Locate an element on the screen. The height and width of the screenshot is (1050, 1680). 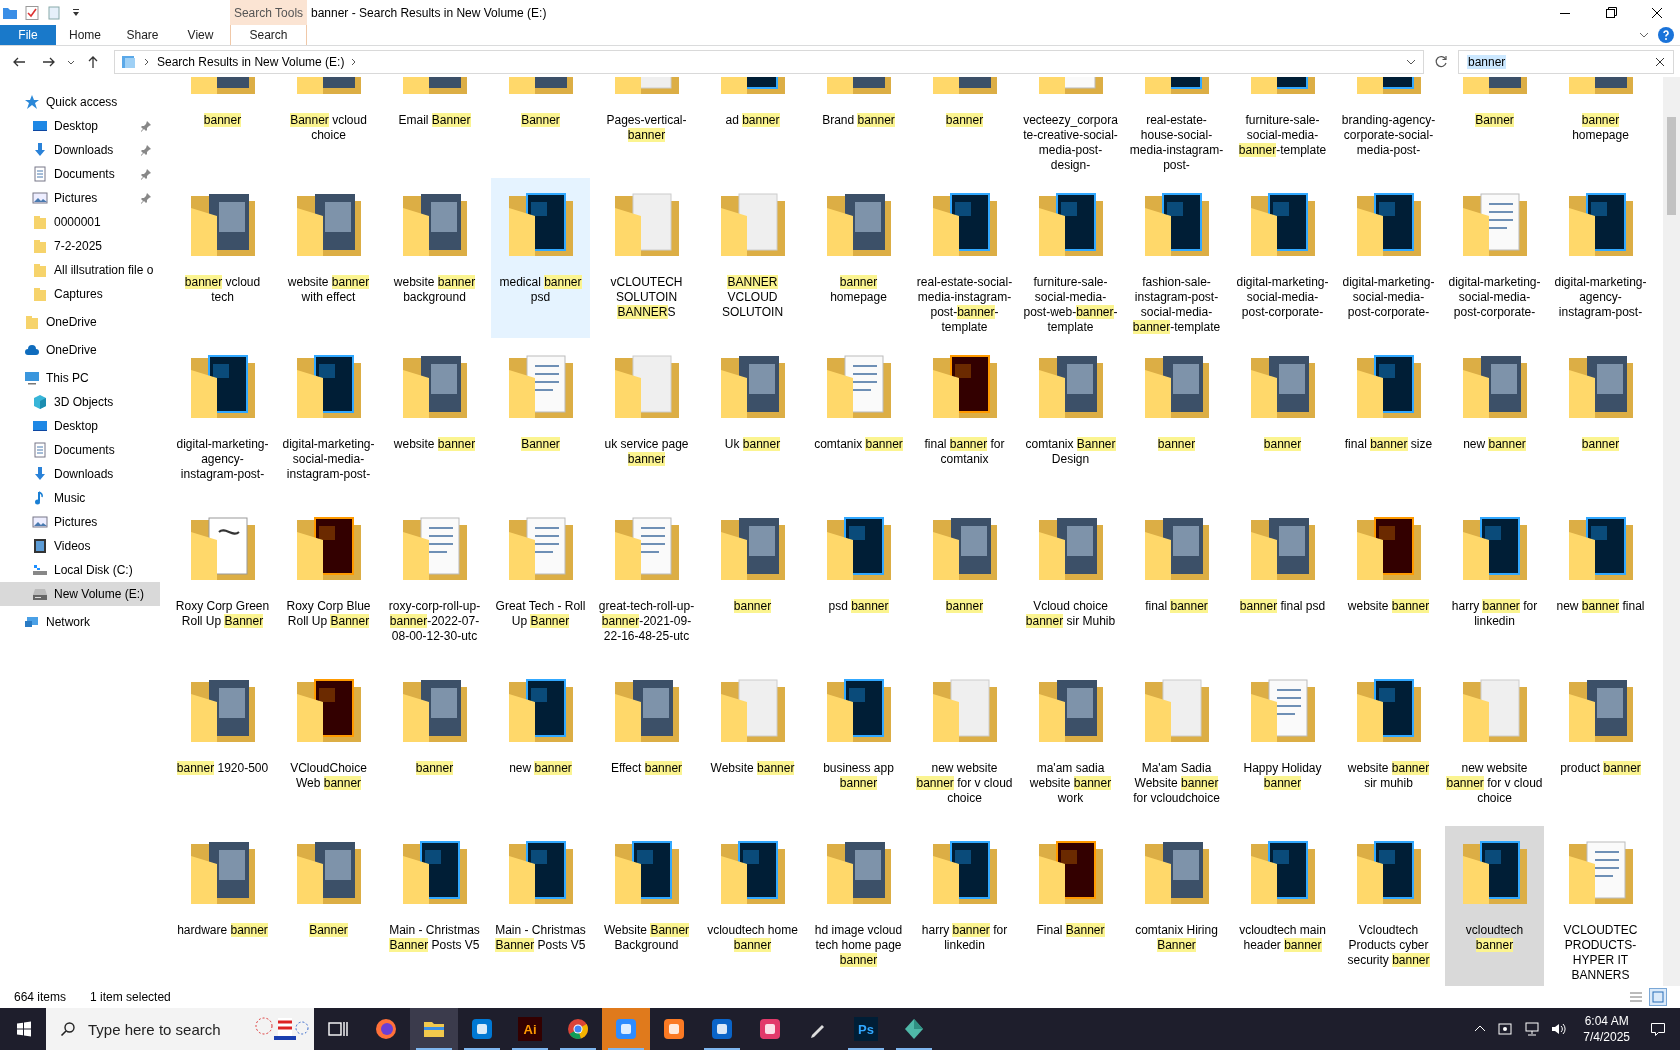
scrollbar is located at coordinates (1671, 531).